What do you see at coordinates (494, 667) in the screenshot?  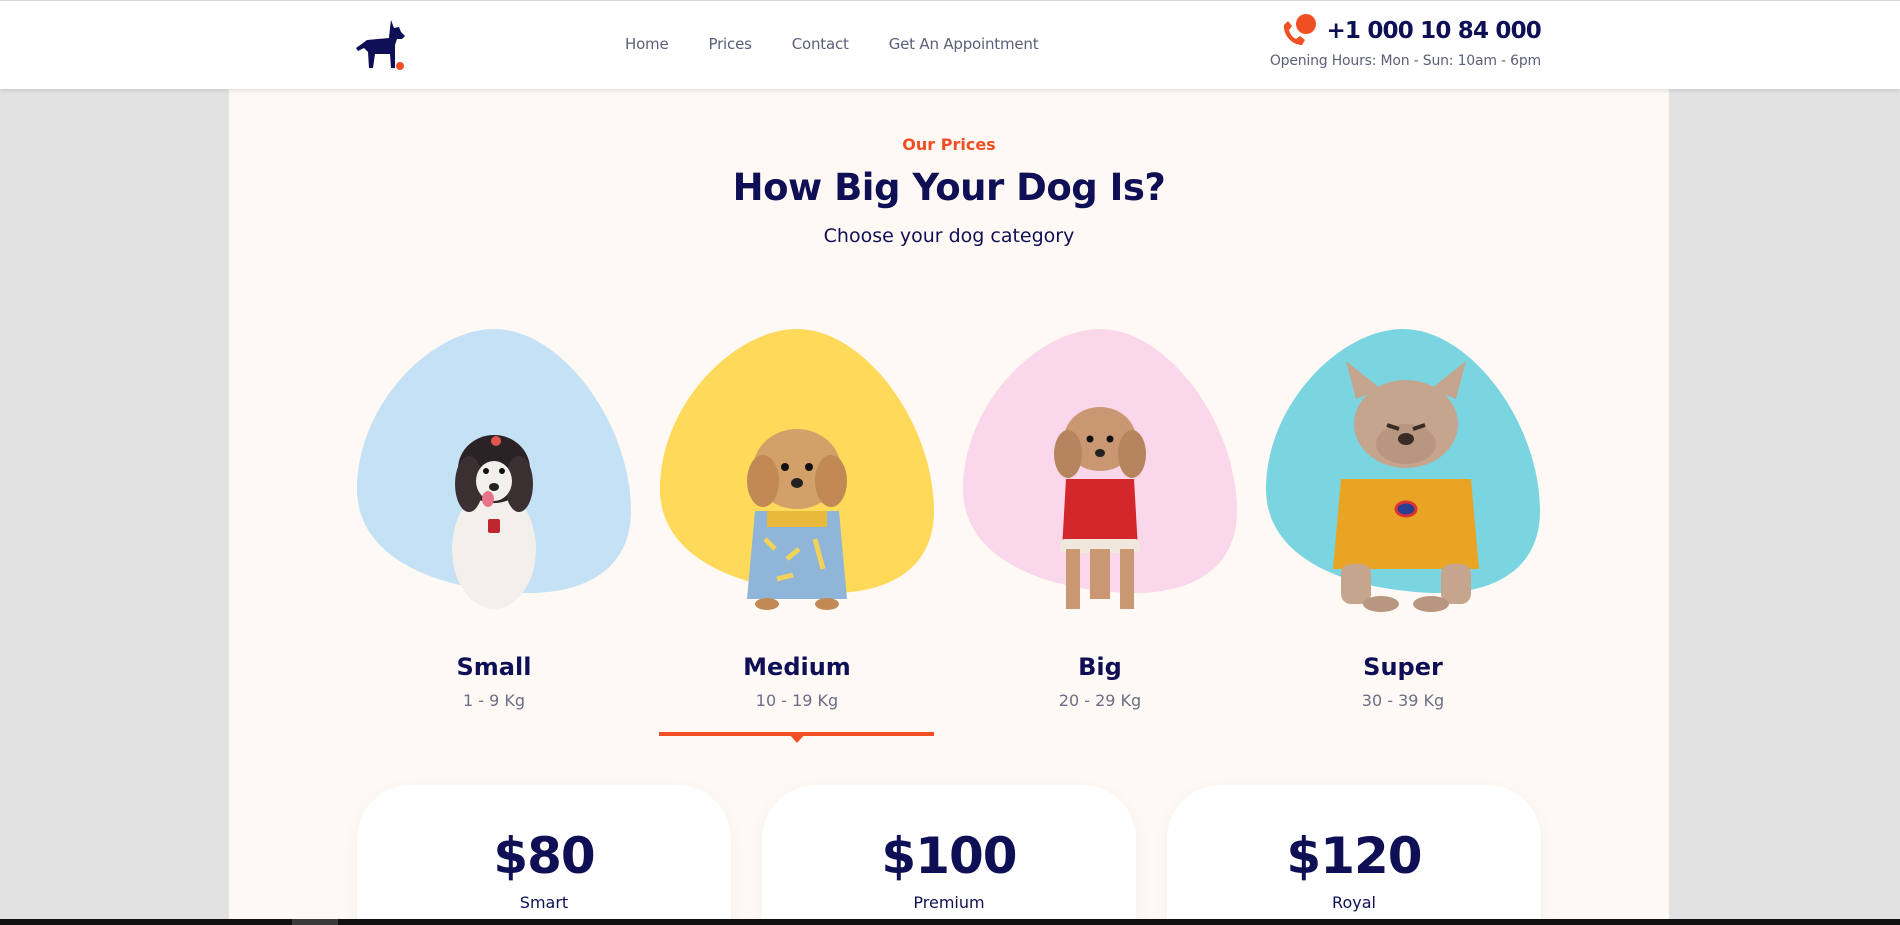 I see `dog-name: Small` at bounding box center [494, 667].